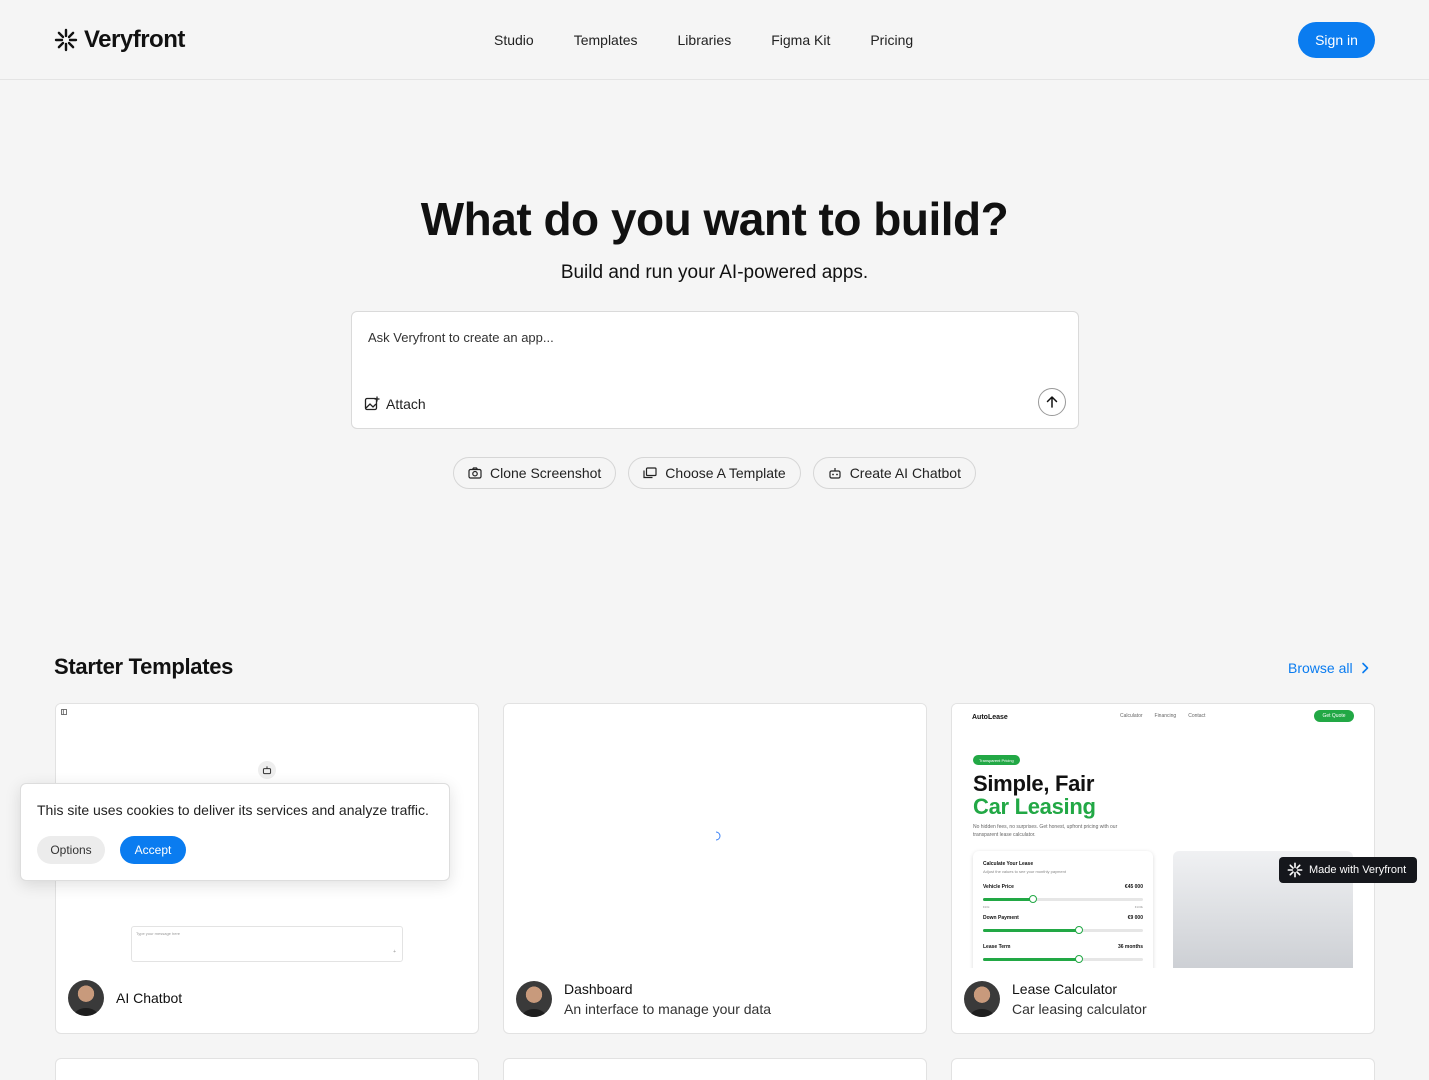 Image resolution: width=1429 pixels, height=1080 pixels. What do you see at coordinates (1135, 918) in the screenshot?
I see `calc-value: €9 000` at bounding box center [1135, 918].